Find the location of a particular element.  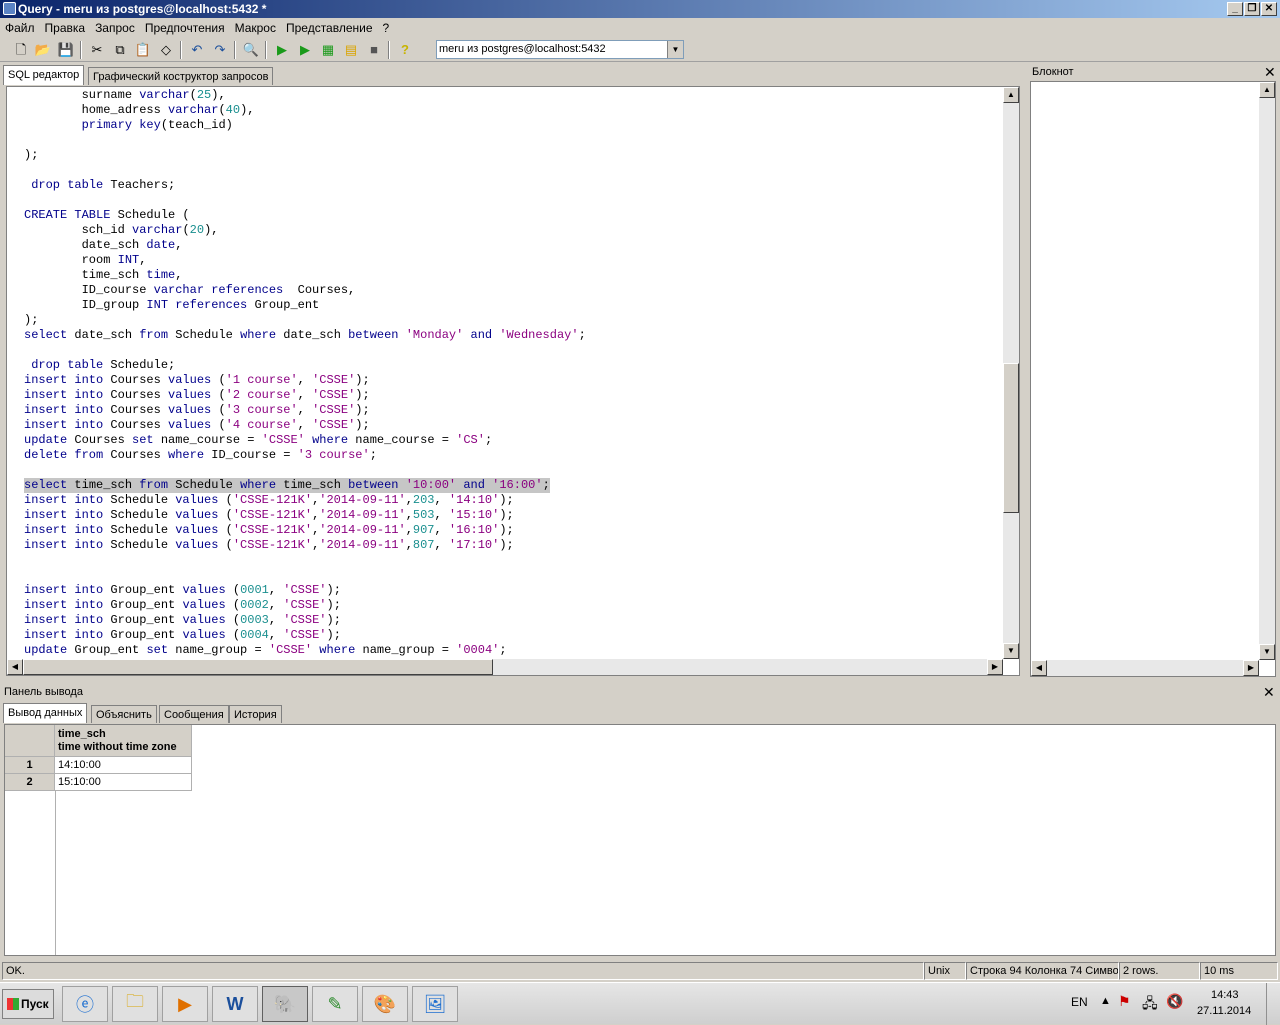

new-file-icon: 🗋 is located at coordinates (21, 50).